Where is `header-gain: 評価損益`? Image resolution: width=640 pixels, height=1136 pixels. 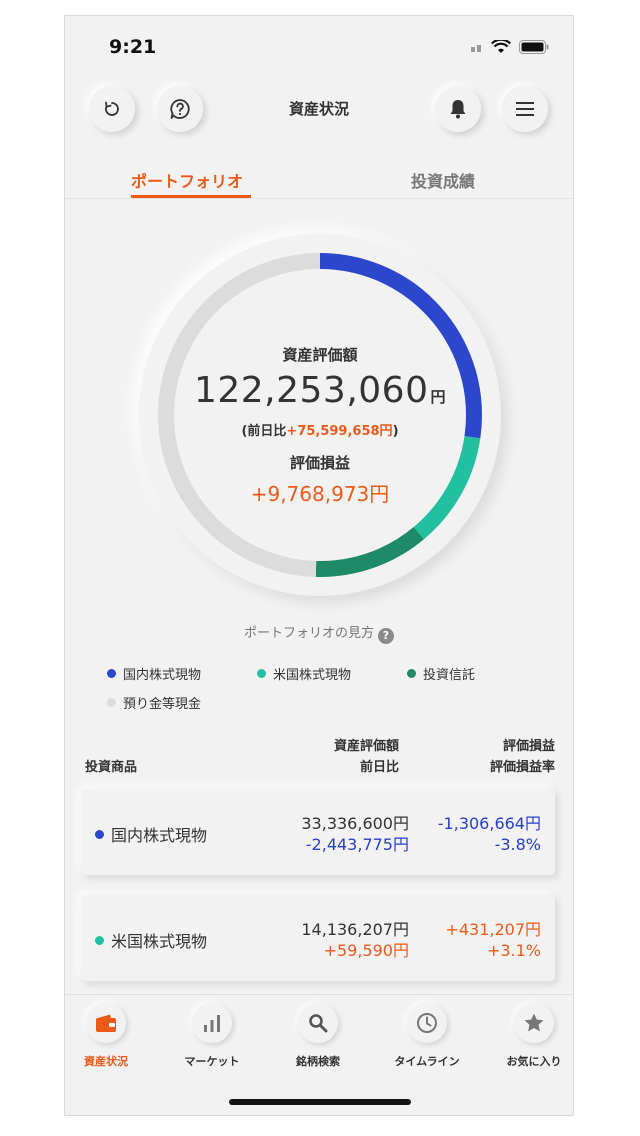
header-gain: 評価損益 is located at coordinates (528, 746).